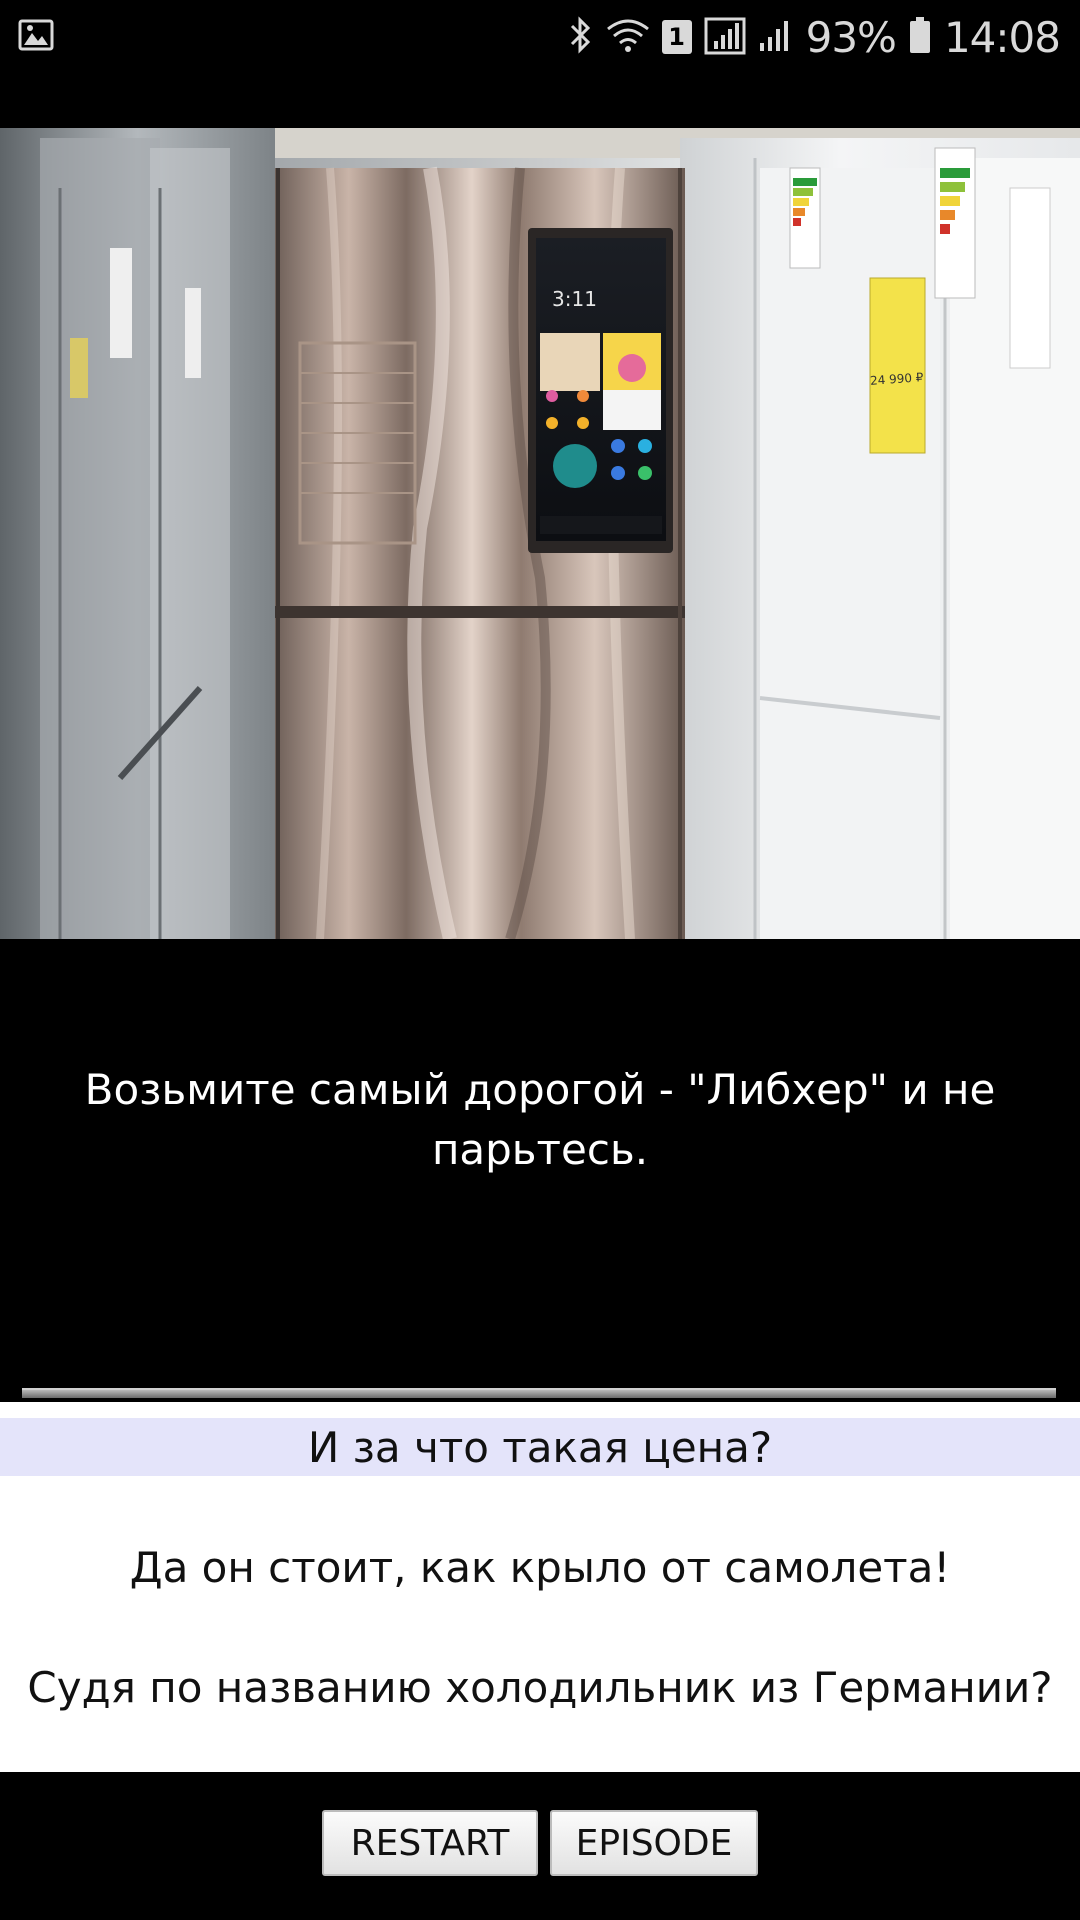 Image resolution: width=1080 pixels, height=1920 pixels. I want to click on narration-line-1: Возьмите самый дорогой - "Либхер" и не, so click(540, 1089).